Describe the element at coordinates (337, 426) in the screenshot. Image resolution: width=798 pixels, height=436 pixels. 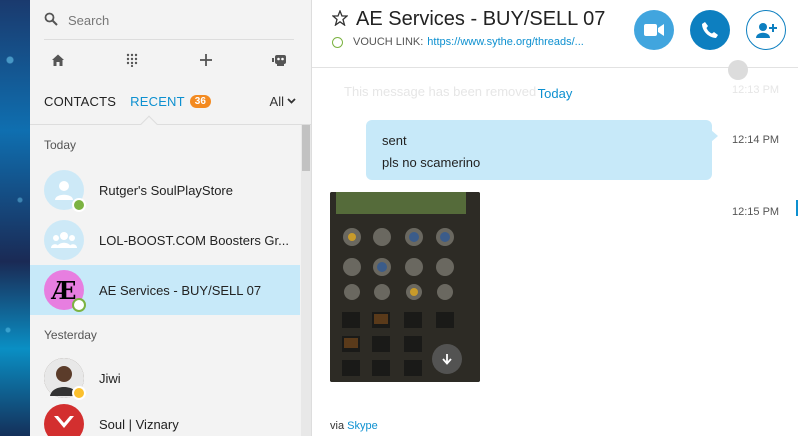
I see `via-prefix: via` at that location.